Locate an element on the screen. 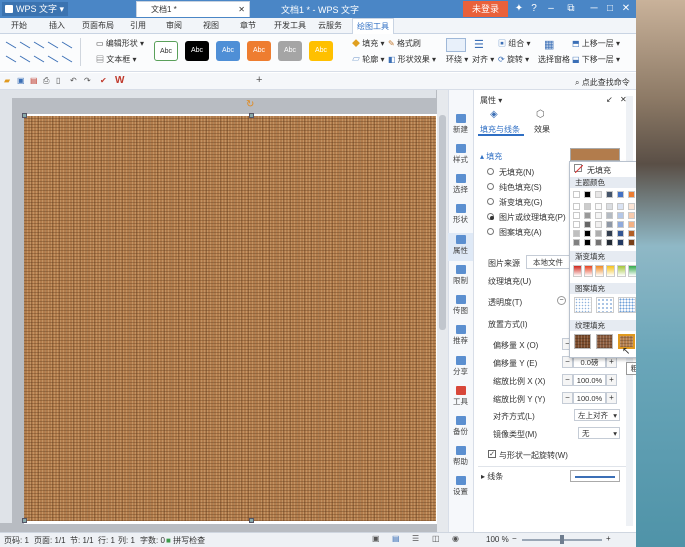 This screenshot has width=685, height=547. maximize-window-icon: □ is located at coordinates (610, 9).